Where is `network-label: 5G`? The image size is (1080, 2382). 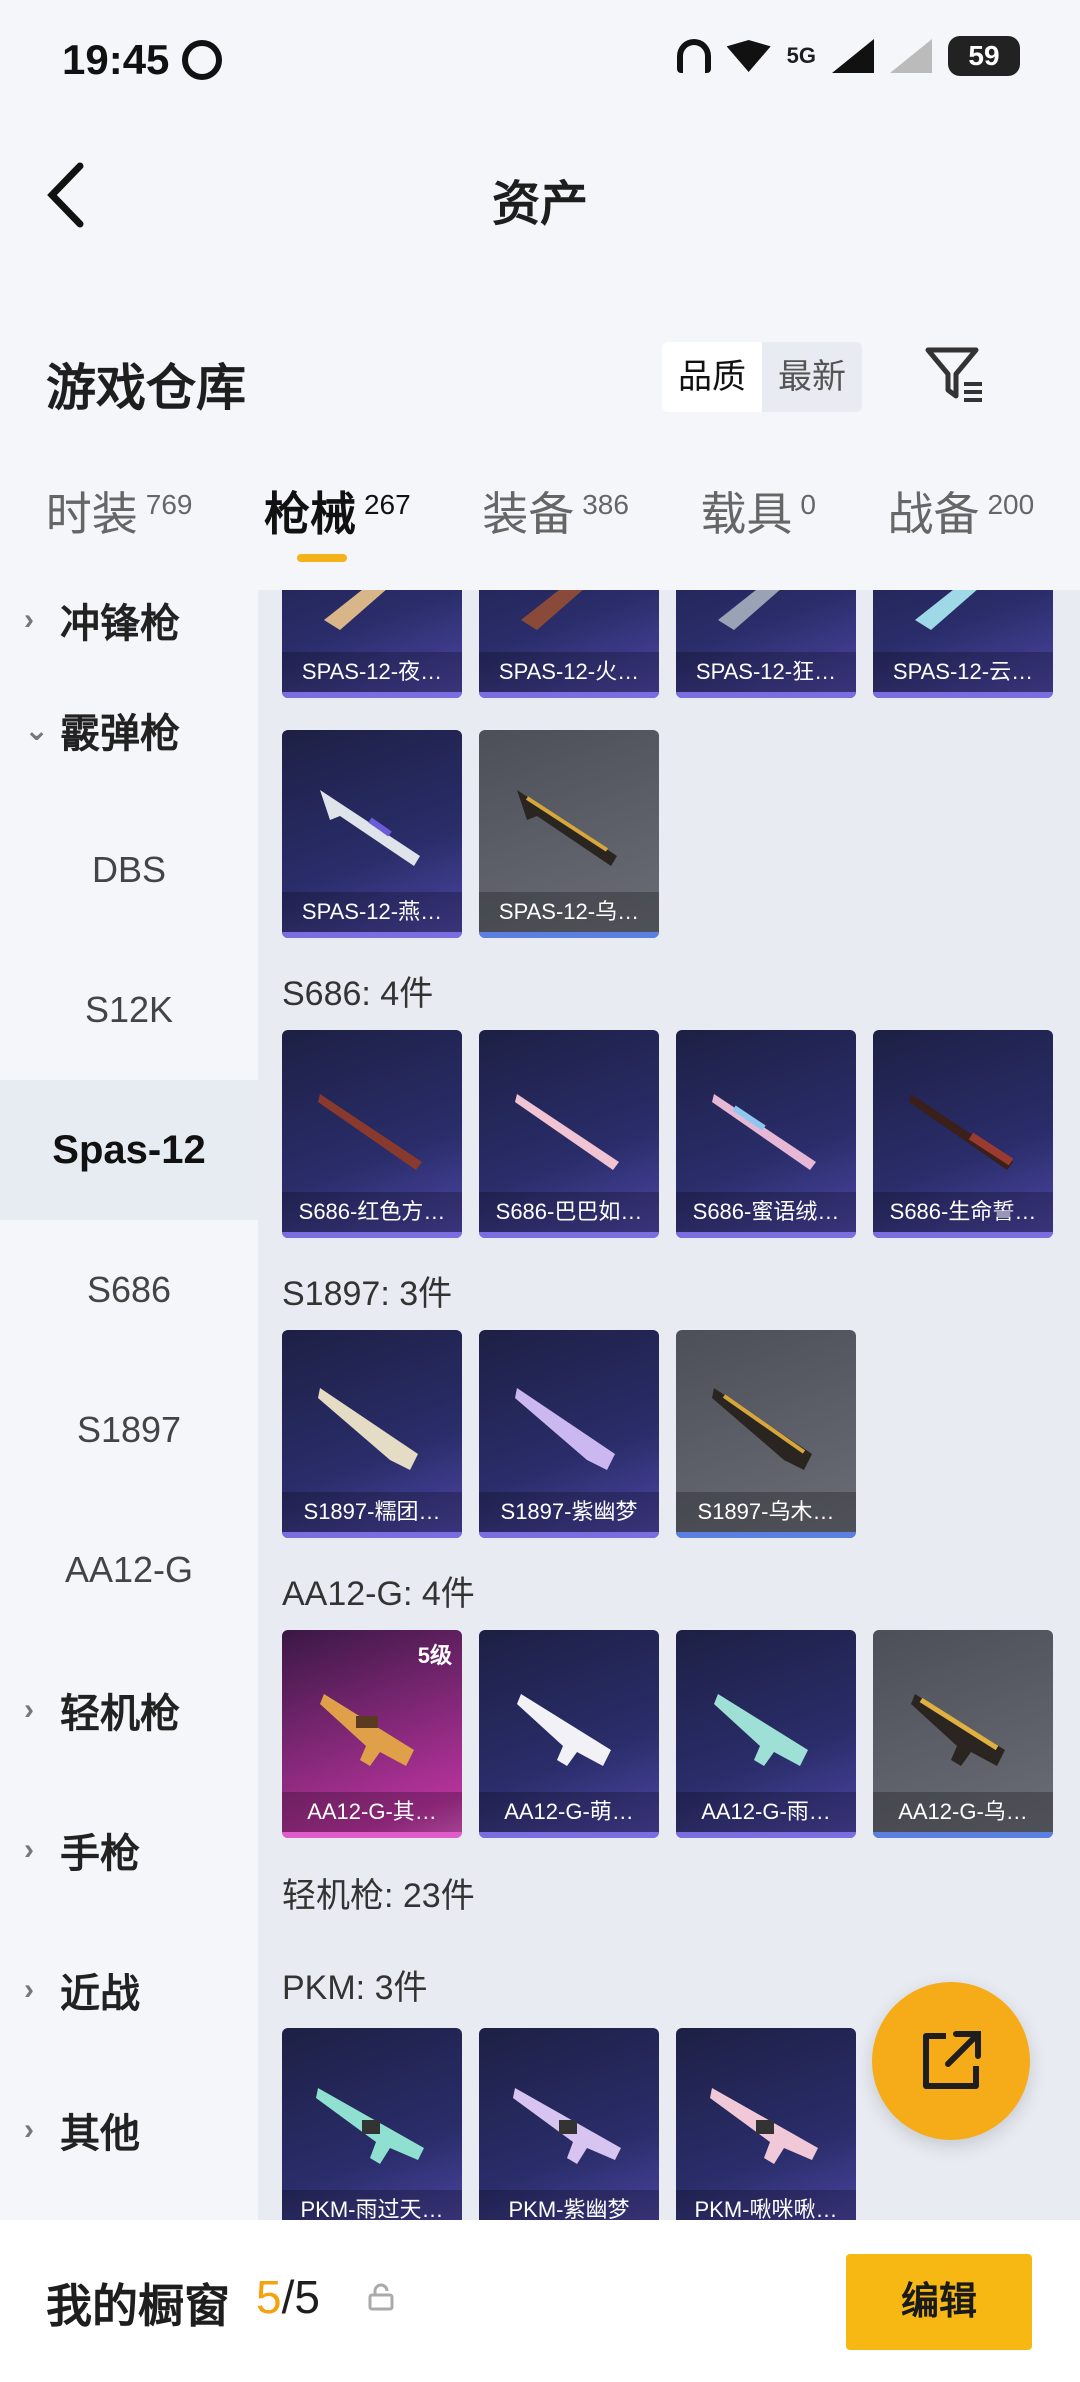 network-label: 5G is located at coordinates (801, 55).